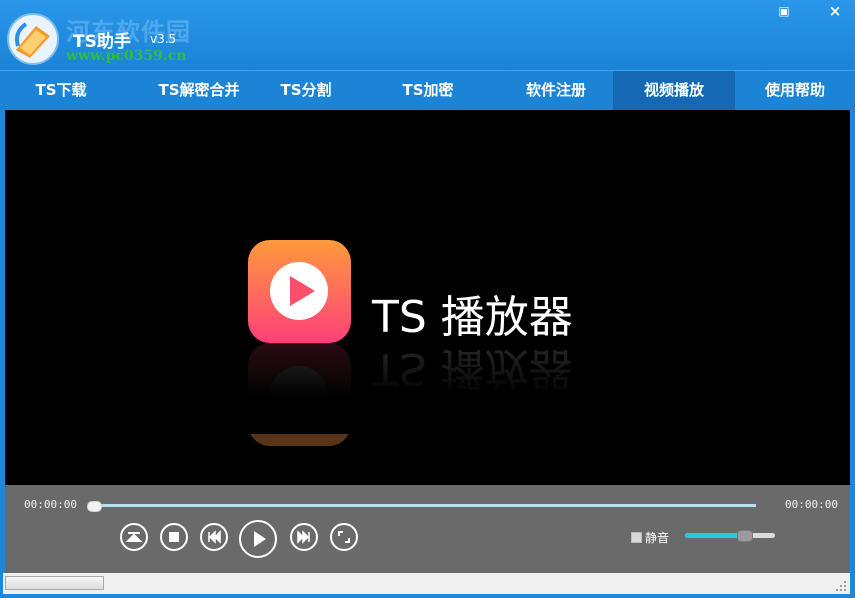 The height and width of the screenshot is (598, 855). I want to click on mute-checkbox, so click(636, 537).